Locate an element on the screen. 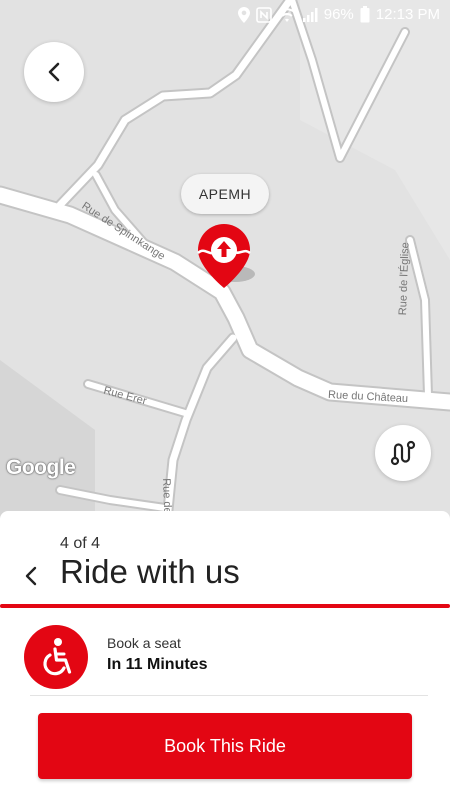 This screenshot has height=800, width=450. battery-percent: 96% is located at coordinates (338, 14).